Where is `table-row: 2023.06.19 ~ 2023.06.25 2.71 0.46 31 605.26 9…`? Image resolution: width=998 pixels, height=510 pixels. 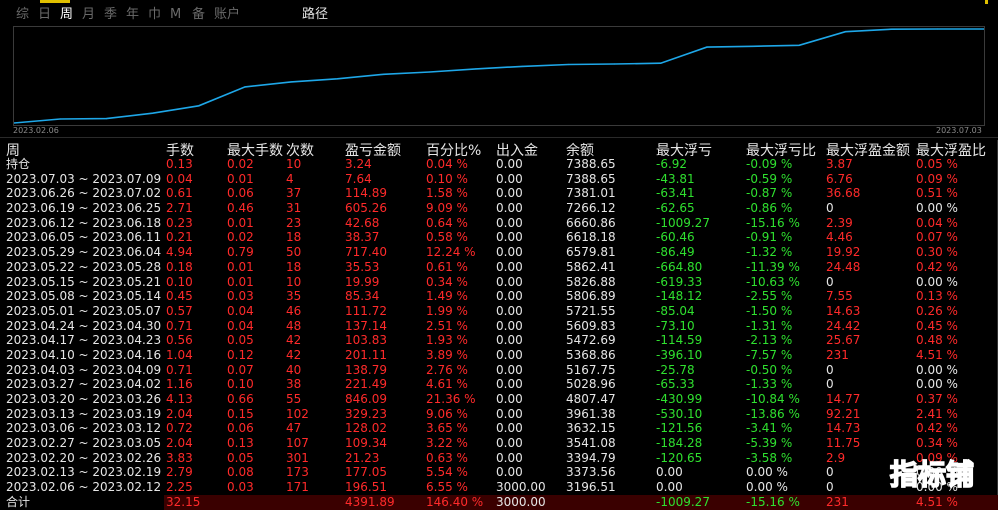 table-row: 2023.06.19 ~ 2023.06.25 2.71 0.46 31 605.26 9… is located at coordinates (499, 208).